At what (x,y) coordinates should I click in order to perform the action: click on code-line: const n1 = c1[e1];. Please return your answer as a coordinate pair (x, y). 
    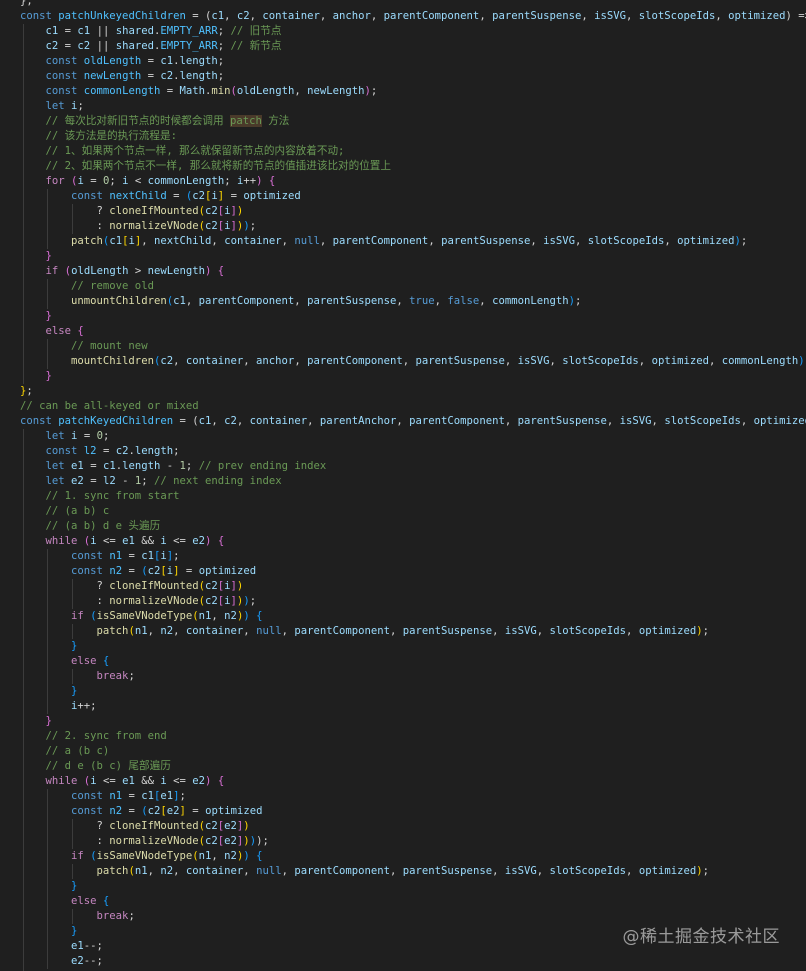
    Looking at the image, I should click on (403, 796).